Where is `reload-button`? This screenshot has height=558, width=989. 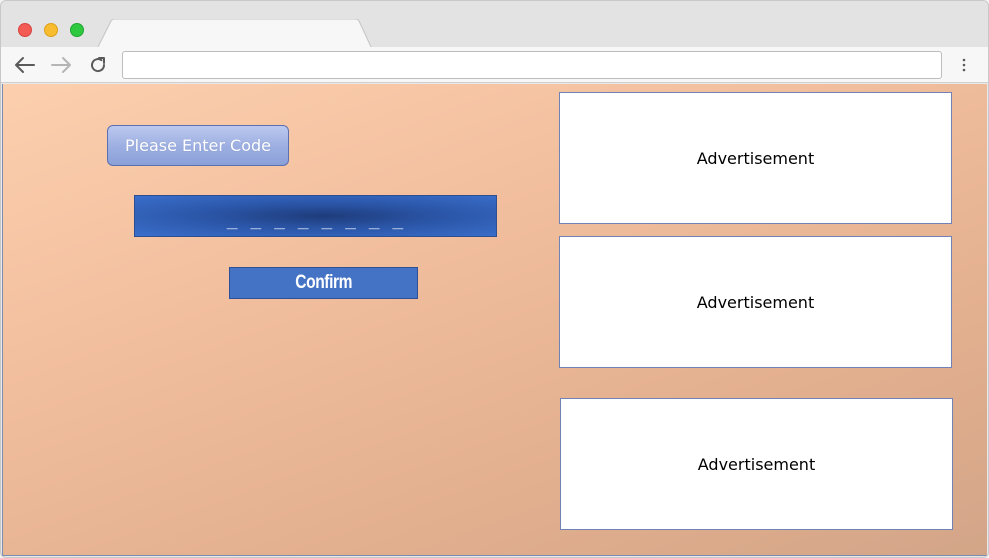
reload-button is located at coordinates (98, 65).